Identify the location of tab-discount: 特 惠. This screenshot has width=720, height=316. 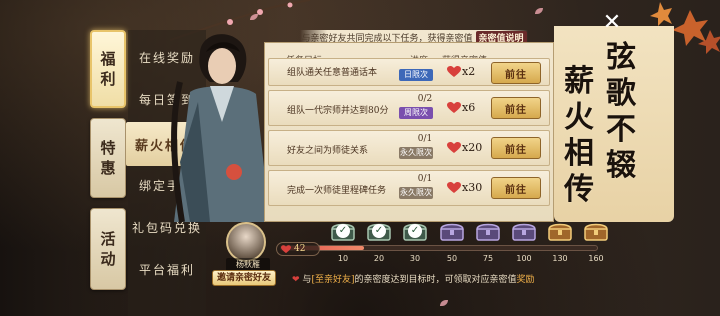
(108, 158).